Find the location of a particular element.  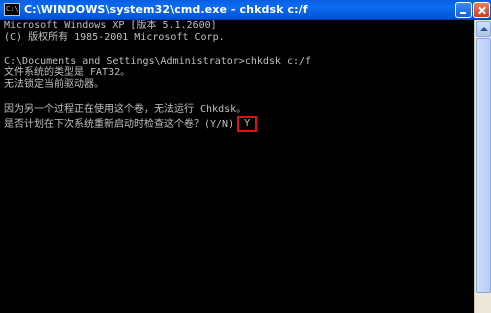

cmd-icon: C:\ is located at coordinates (12, 9).